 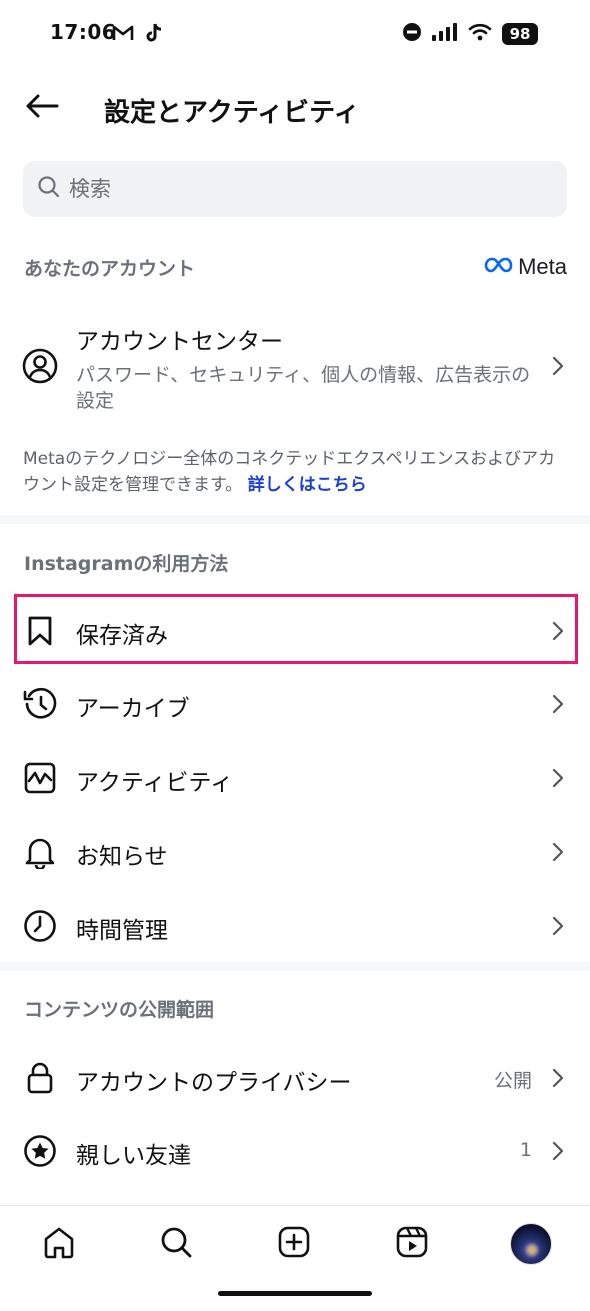 What do you see at coordinates (295, 852) in the screenshot?
I see `menu-item-notifications: お知らせ` at bounding box center [295, 852].